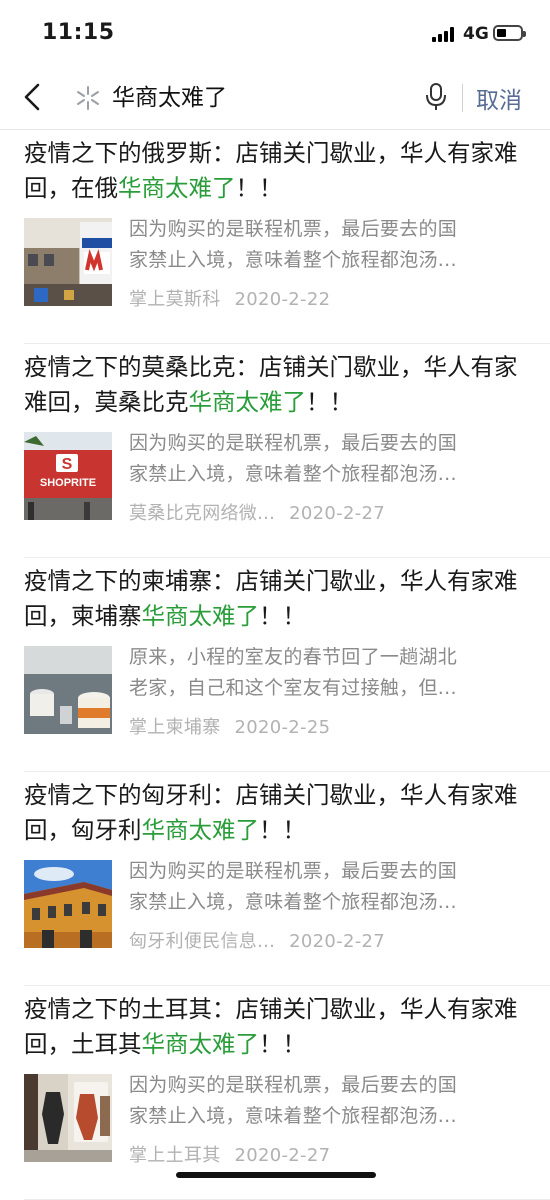 The image size is (550, 1200). I want to click on back-icon, so click(34, 97).